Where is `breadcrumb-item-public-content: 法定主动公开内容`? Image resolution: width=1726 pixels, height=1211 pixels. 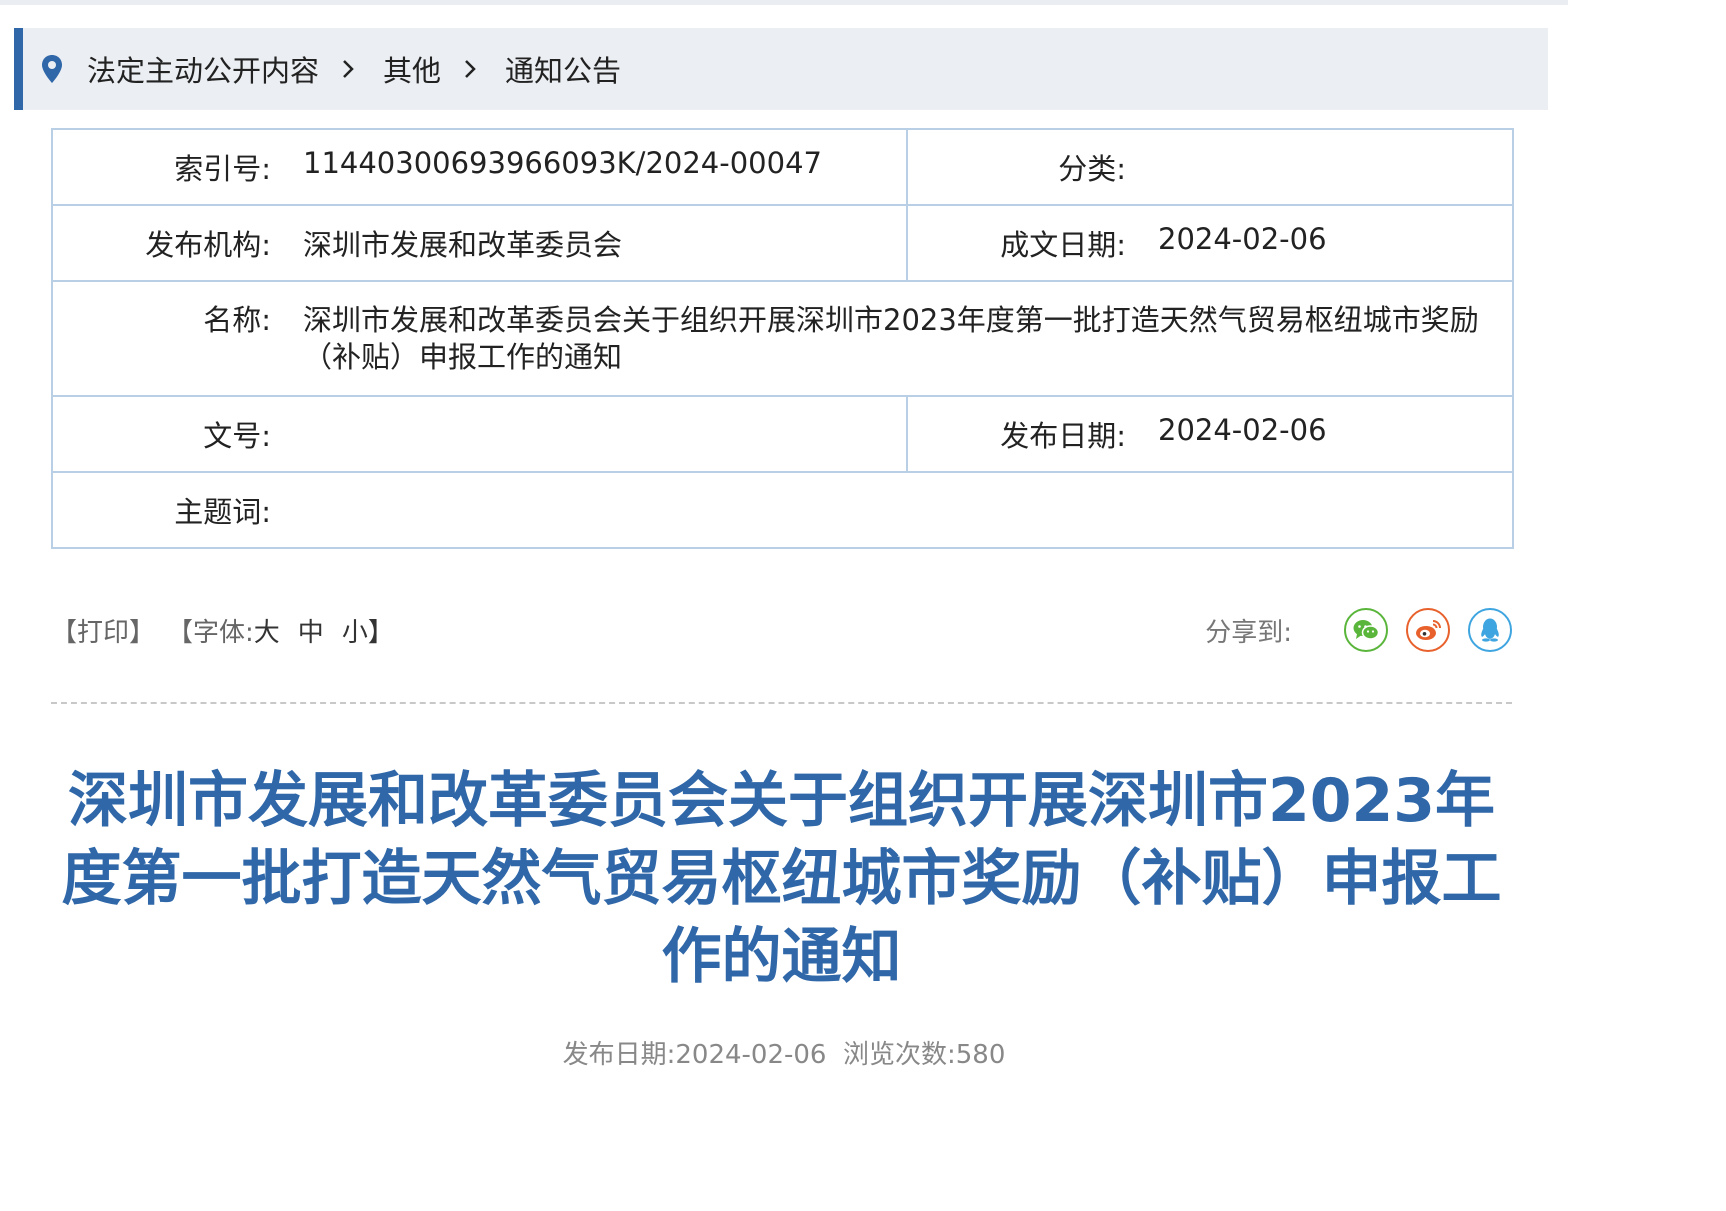
breadcrumb-item-public-content: 法定主动公开内容 is located at coordinates (203, 69).